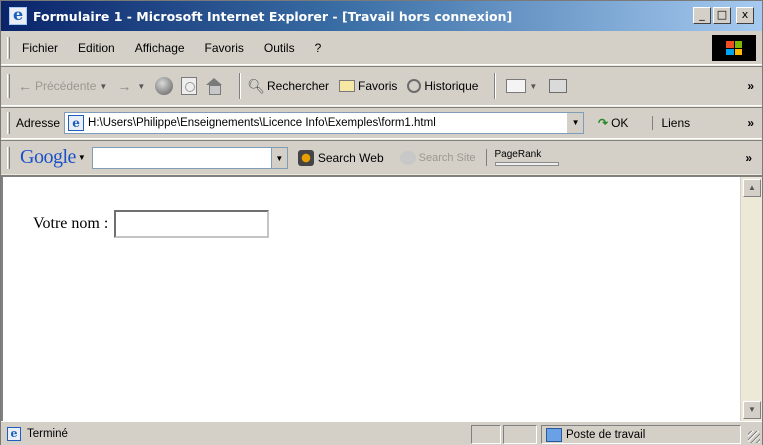 This screenshot has height=445, width=763. Describe the element at coordinates (575, 123) in the screenshot. I see `address-dropdown-icon: ▼` at that location.